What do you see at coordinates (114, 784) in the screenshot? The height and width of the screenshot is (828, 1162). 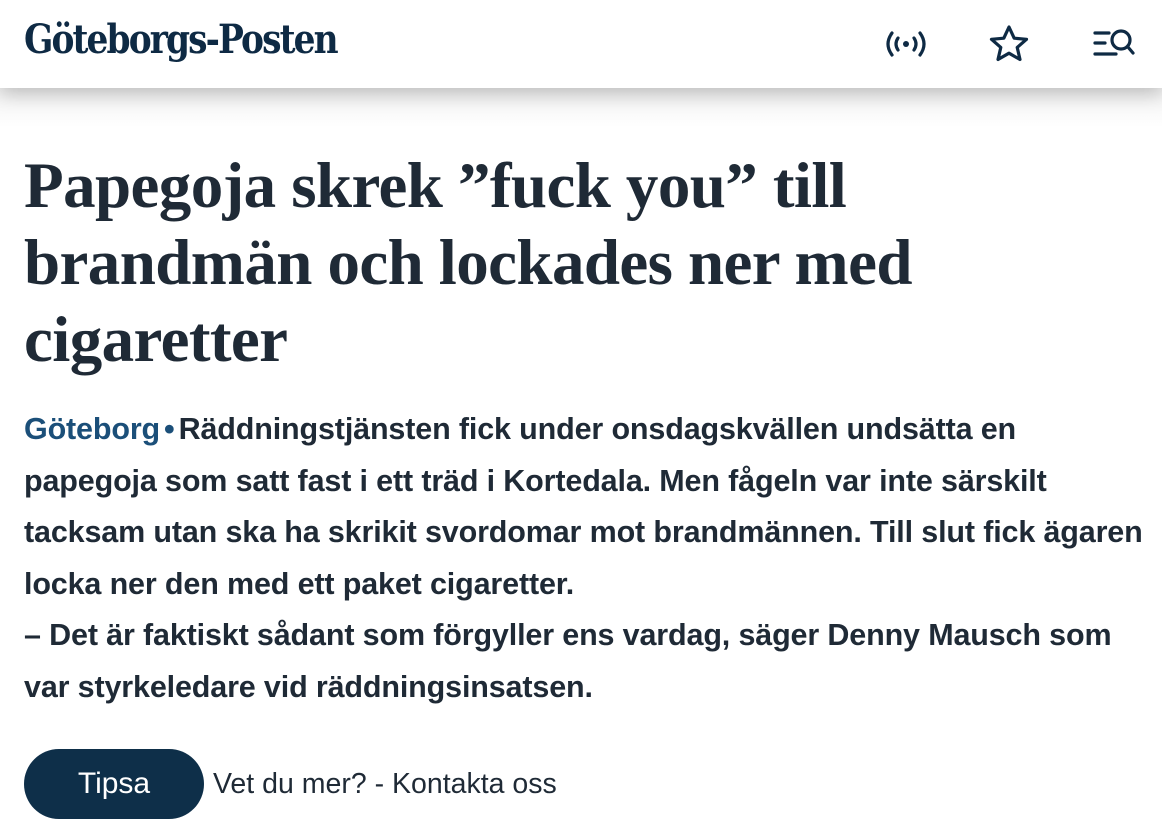 I see `tipsa-button: Tipsa` at bounding box center [114, 784].